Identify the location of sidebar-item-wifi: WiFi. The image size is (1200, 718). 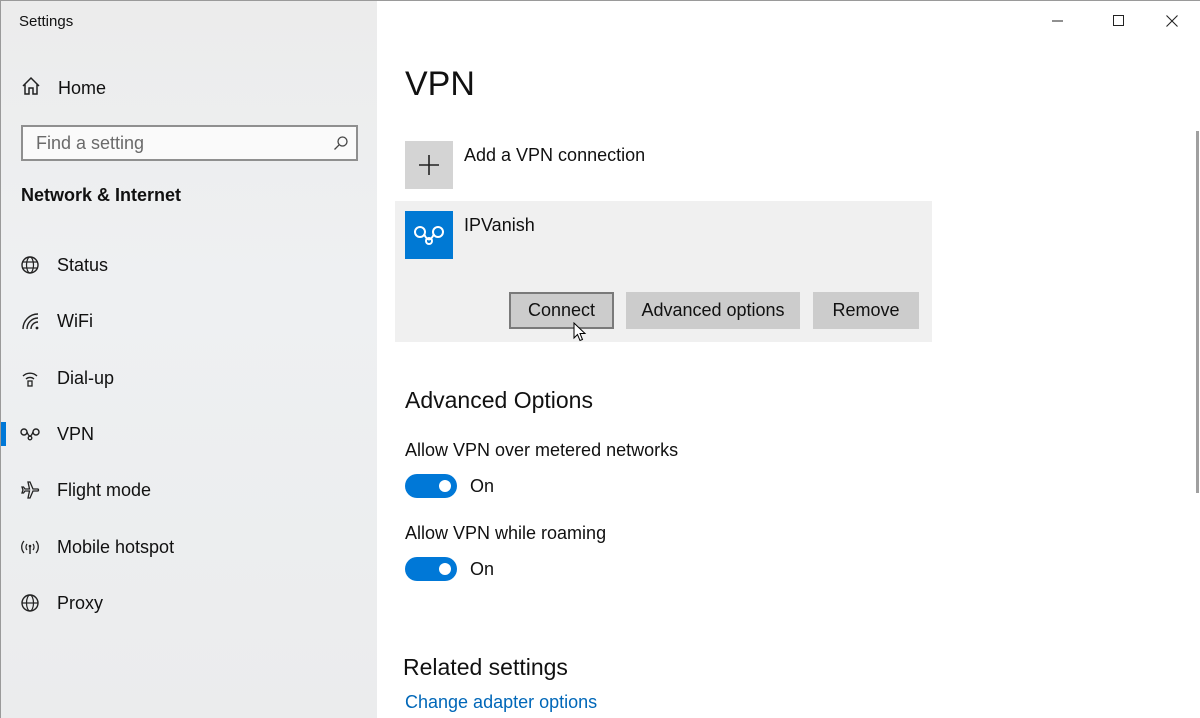
(189, 321).